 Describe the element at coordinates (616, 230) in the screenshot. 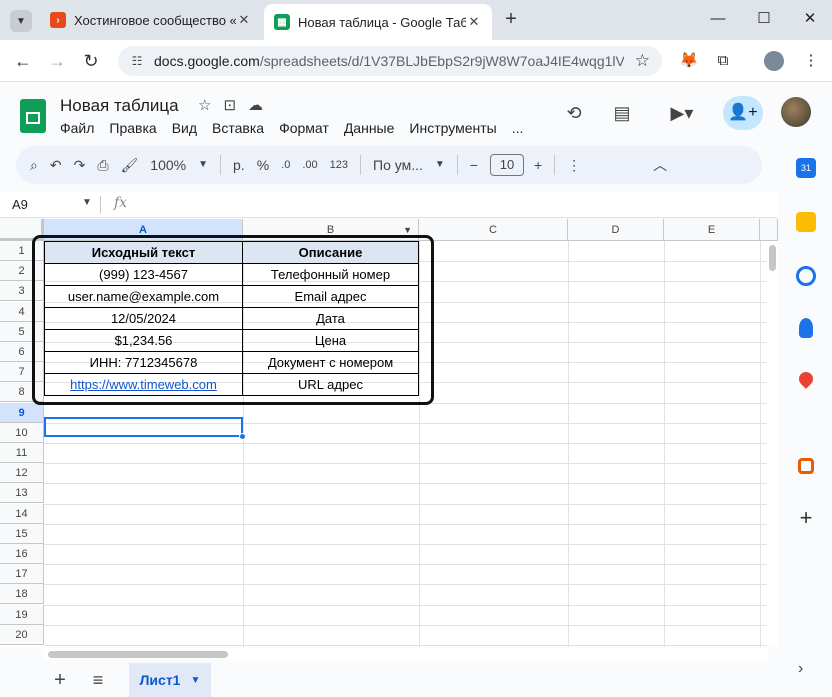

I see `column-header-d: D` at that location.